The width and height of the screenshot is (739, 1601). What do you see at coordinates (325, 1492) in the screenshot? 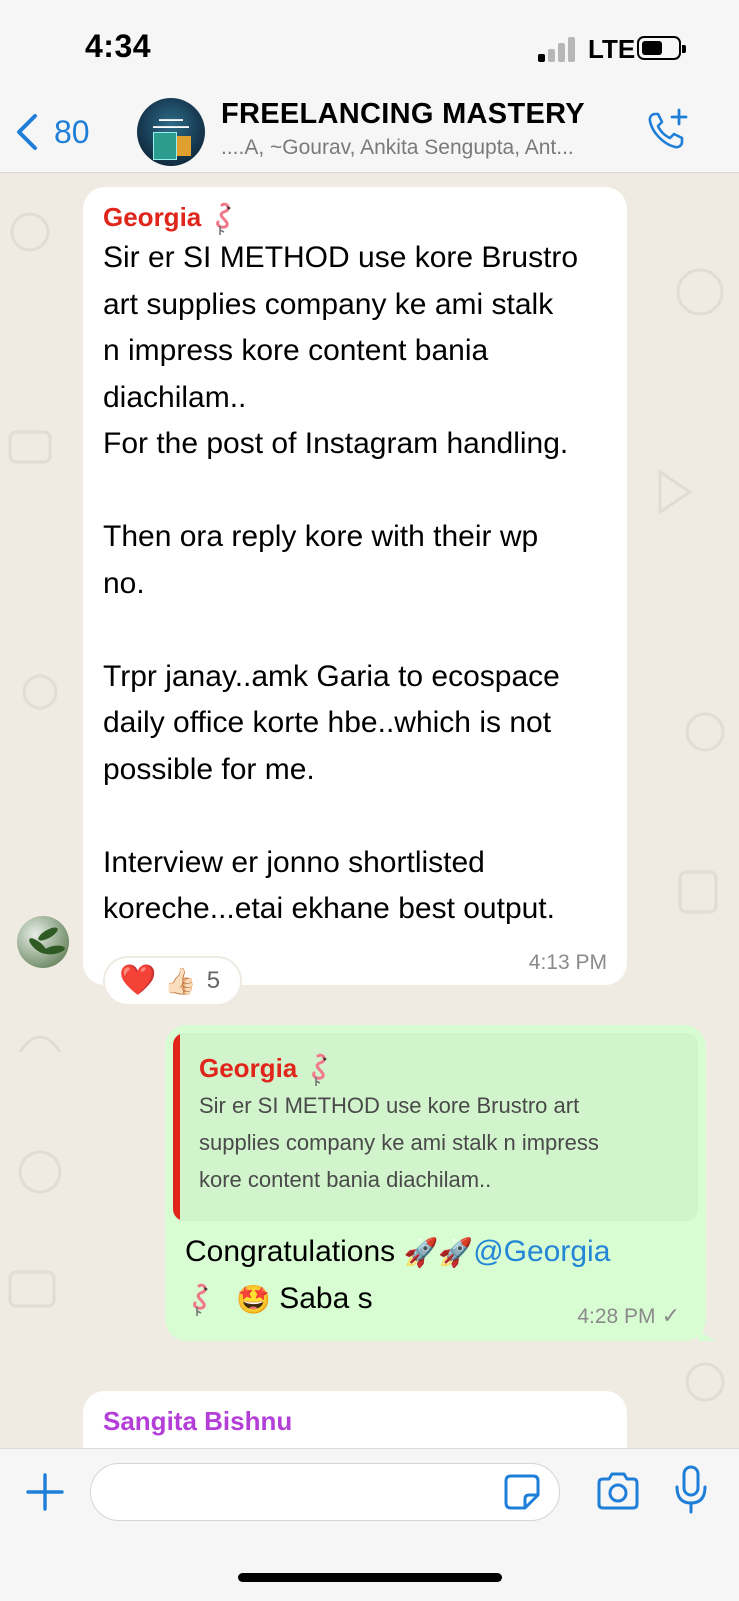
I see `message-input` at bounding box center [325, 1492].